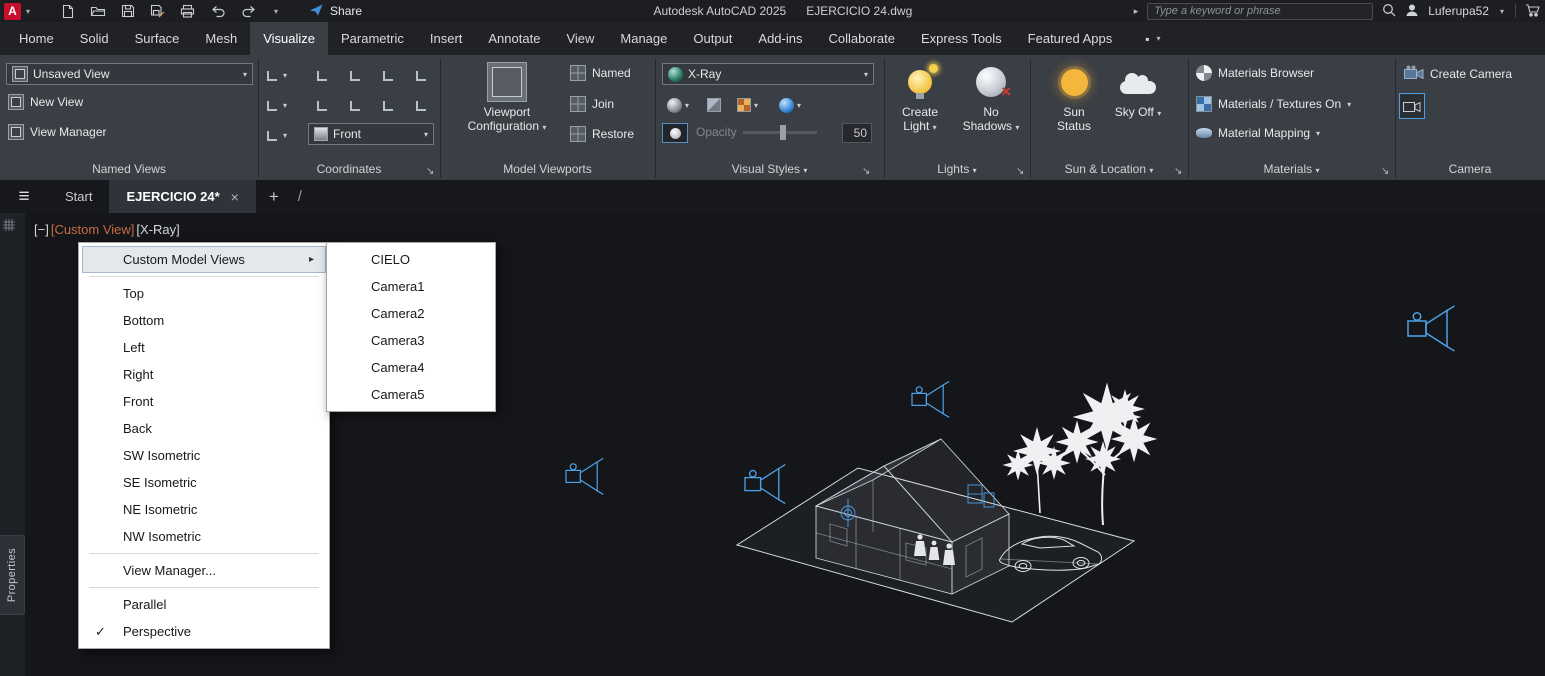 The image size is (1545, 676). Describe the element at coordinates (411, 394) in the screenshot. I see `submenu-item-camera5: Camera5` at that location.